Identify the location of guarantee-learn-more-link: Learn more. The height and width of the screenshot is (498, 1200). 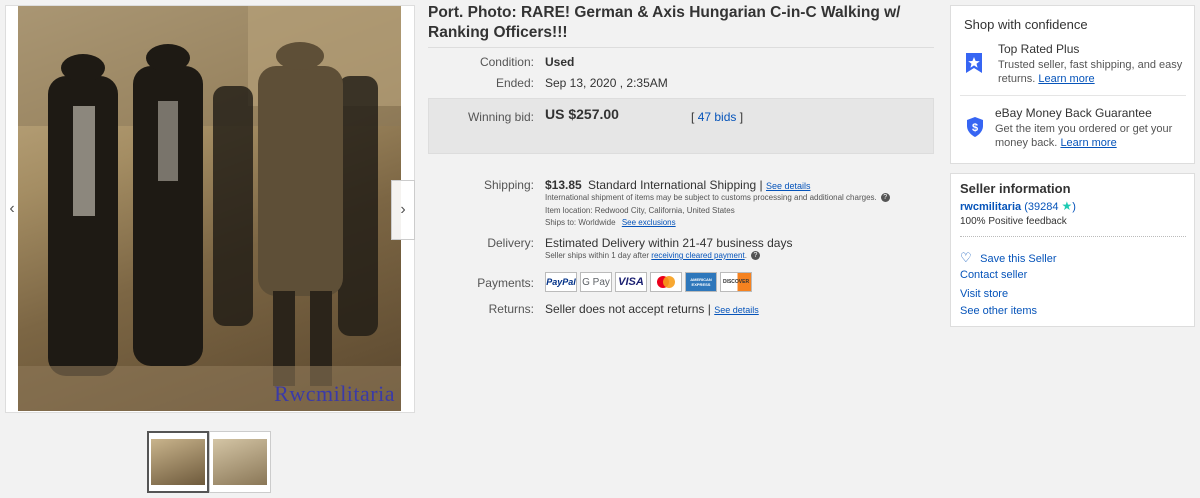
(1088, 143).